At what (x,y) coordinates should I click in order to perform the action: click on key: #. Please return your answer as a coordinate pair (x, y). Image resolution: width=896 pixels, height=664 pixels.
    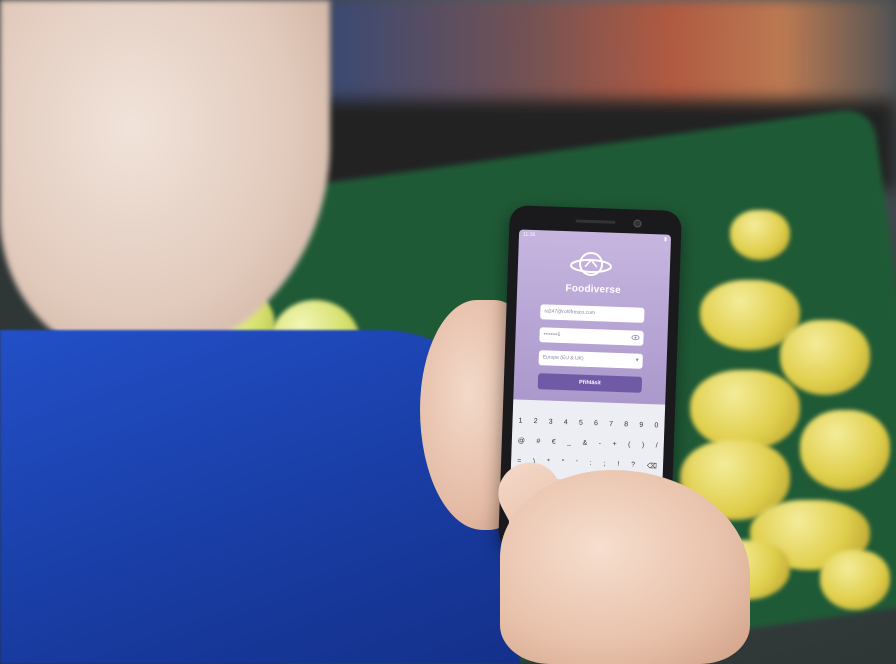
    Looking at the image, I should click on (538, 441).